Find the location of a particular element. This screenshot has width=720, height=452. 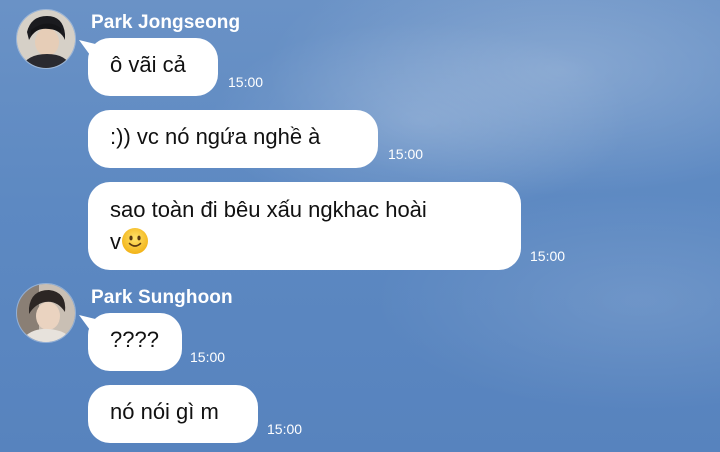

message-bubble: sao toàn đi bêu xấu ngkhac hoài v is located at coordinates (304, 226).